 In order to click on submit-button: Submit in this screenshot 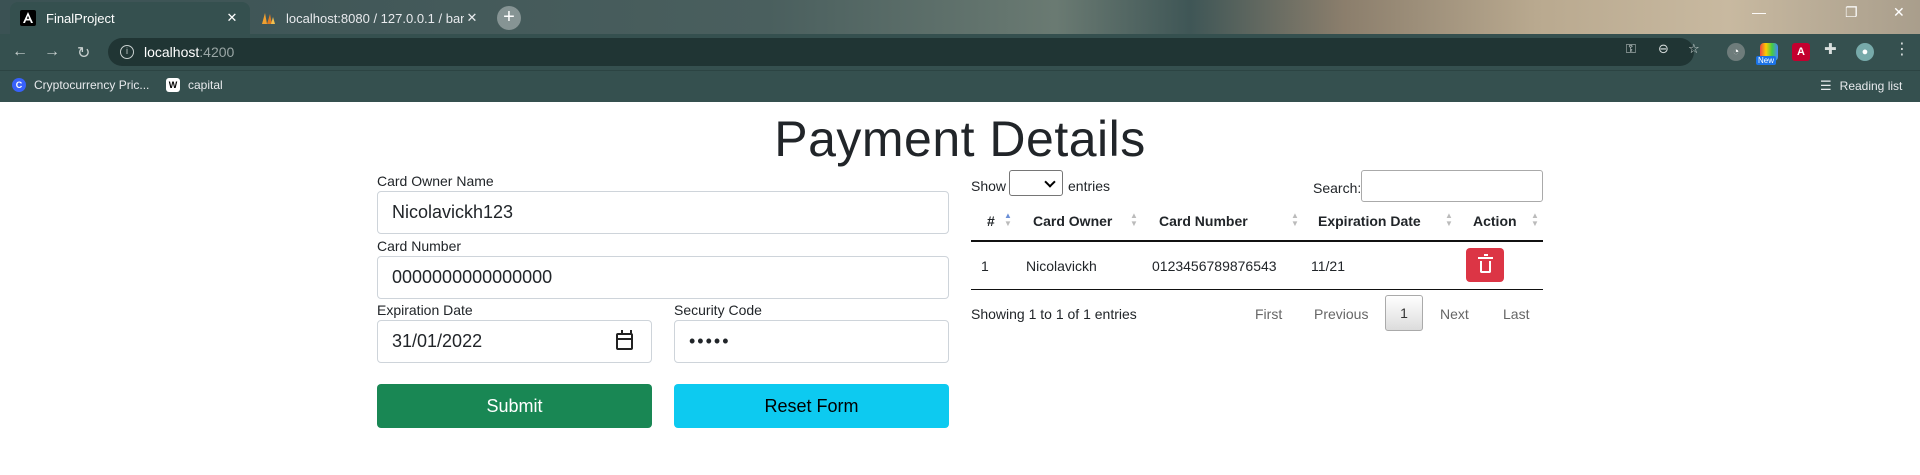, I will do `click(514, 406)`.